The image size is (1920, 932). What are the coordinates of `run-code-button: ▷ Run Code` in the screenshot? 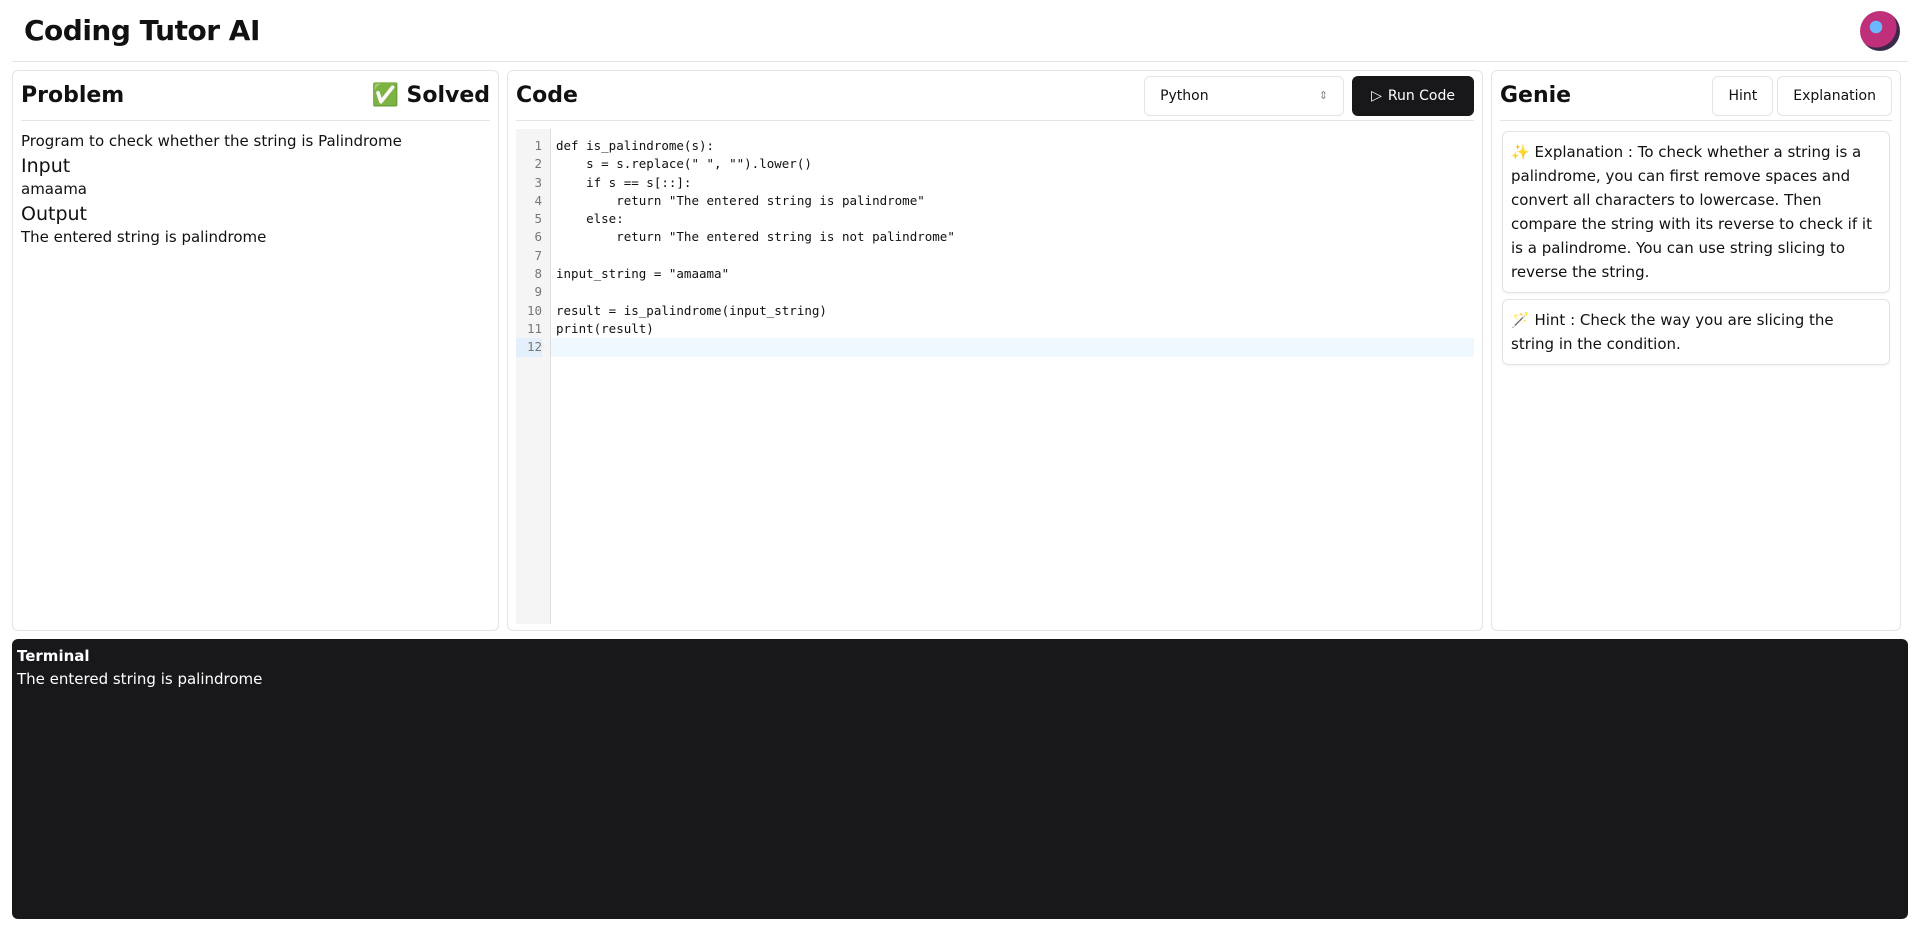 It's located at (1413, 95).